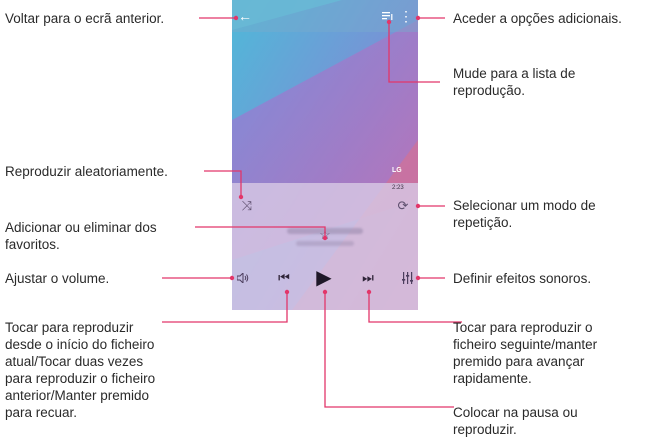 Image resolution: width=649 pixels, height=439 pixels. What do you see at coordinates (86, 171) in the screenshot?
I see `label-shuffle: Reproduzir aleatoriamente.` at bounding box center [86, 171].